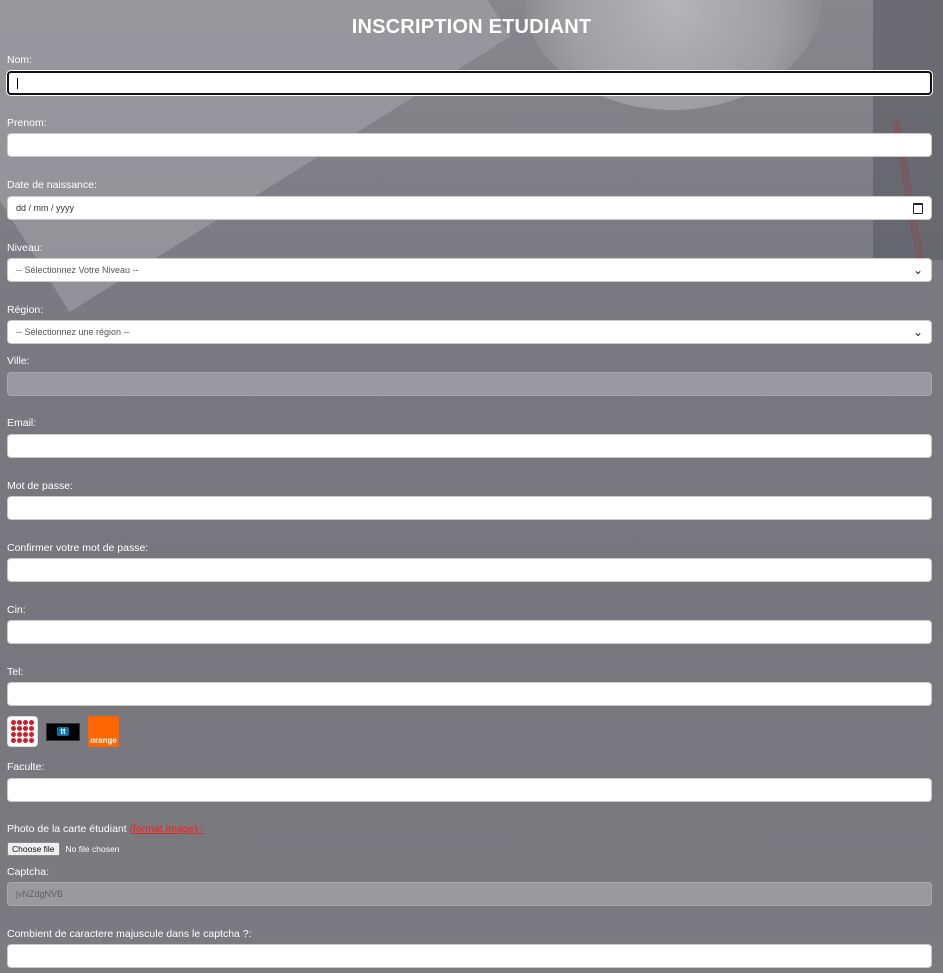 This screenshot has height=973, width=943. Describe the element at coordinates (469, 570) in the screenshot. I see `confirm-password-input` at that location.